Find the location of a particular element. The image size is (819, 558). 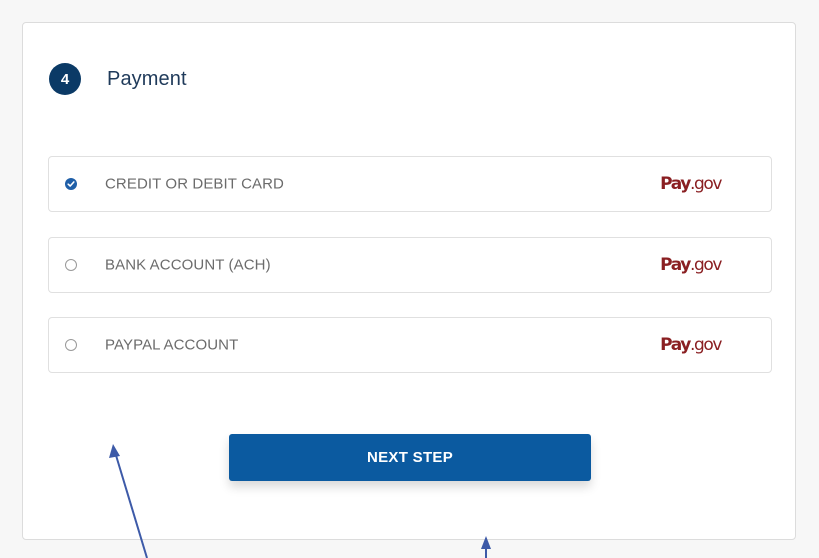

step-number-badge: 4 is located at coordinates (65, 79).